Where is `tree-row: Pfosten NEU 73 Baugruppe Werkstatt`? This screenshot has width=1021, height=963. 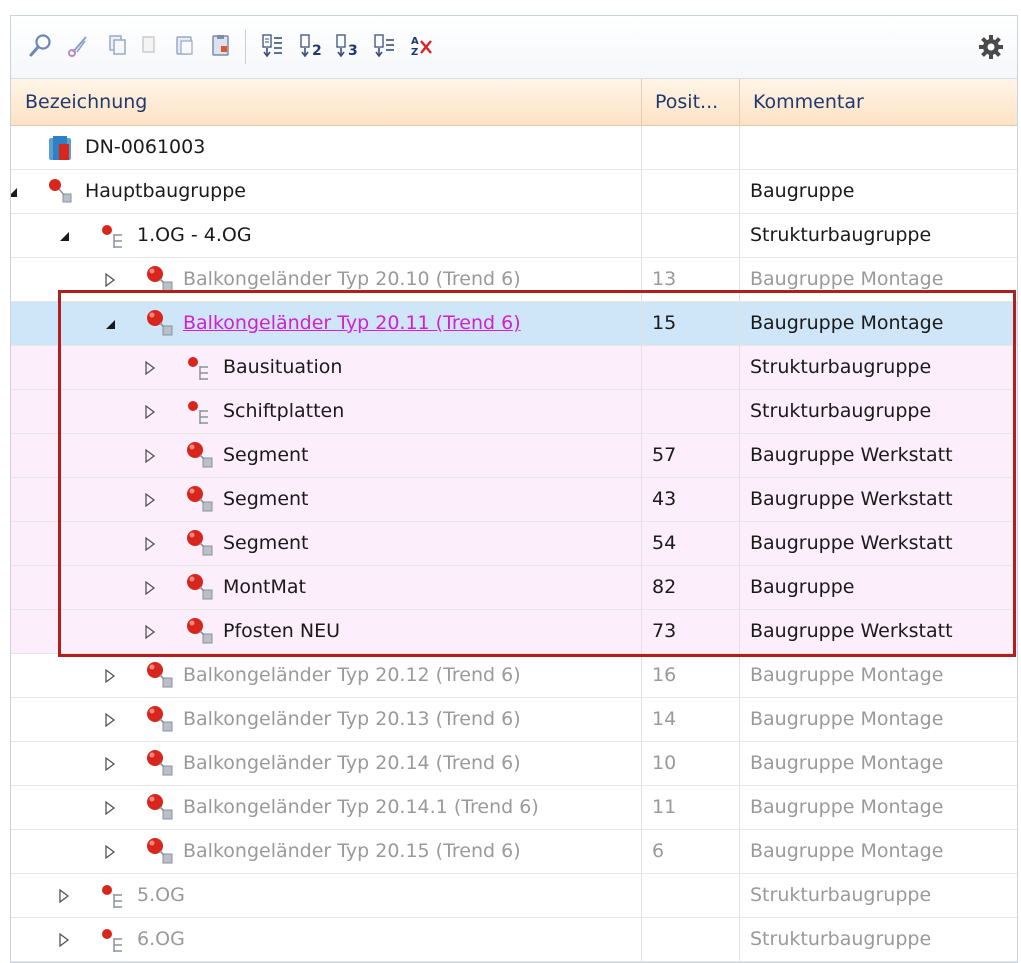 tree-row: Pfosten NEU 73 Baugruppe Werkstatt is located at coordinates (514, 632).